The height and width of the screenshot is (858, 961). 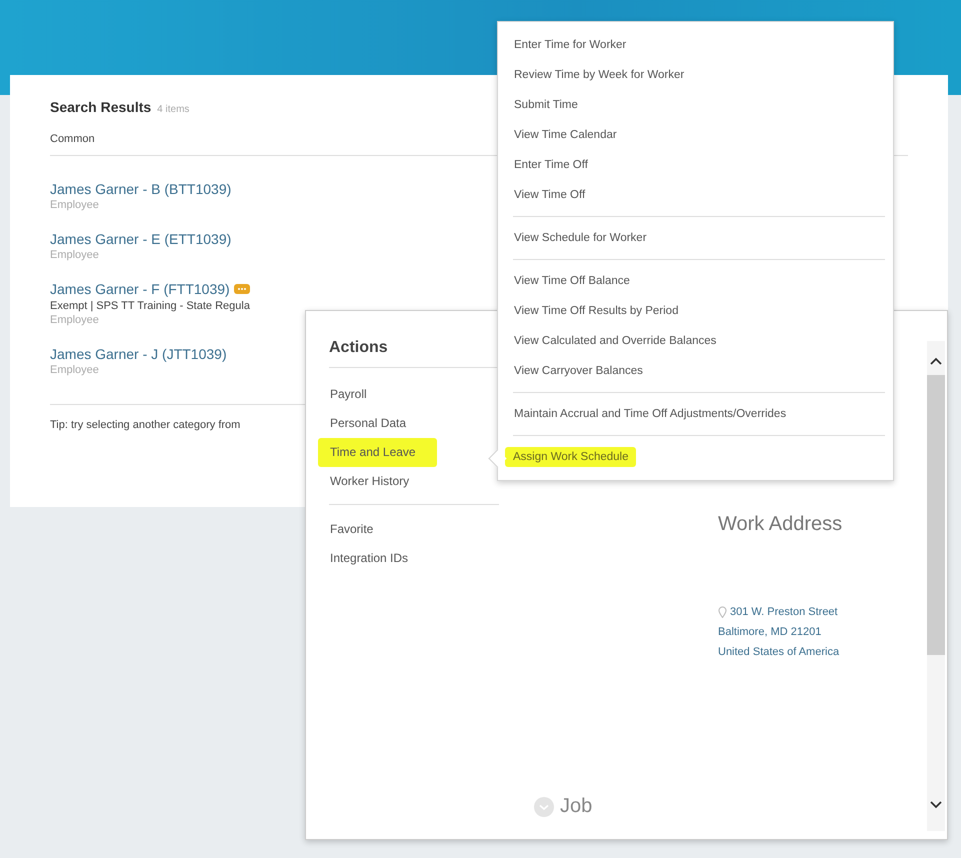 What do you see at coordinates (377, 452) in the screenshot?
I see `action-category: Time and Leave` at bounding box center [377, 452].